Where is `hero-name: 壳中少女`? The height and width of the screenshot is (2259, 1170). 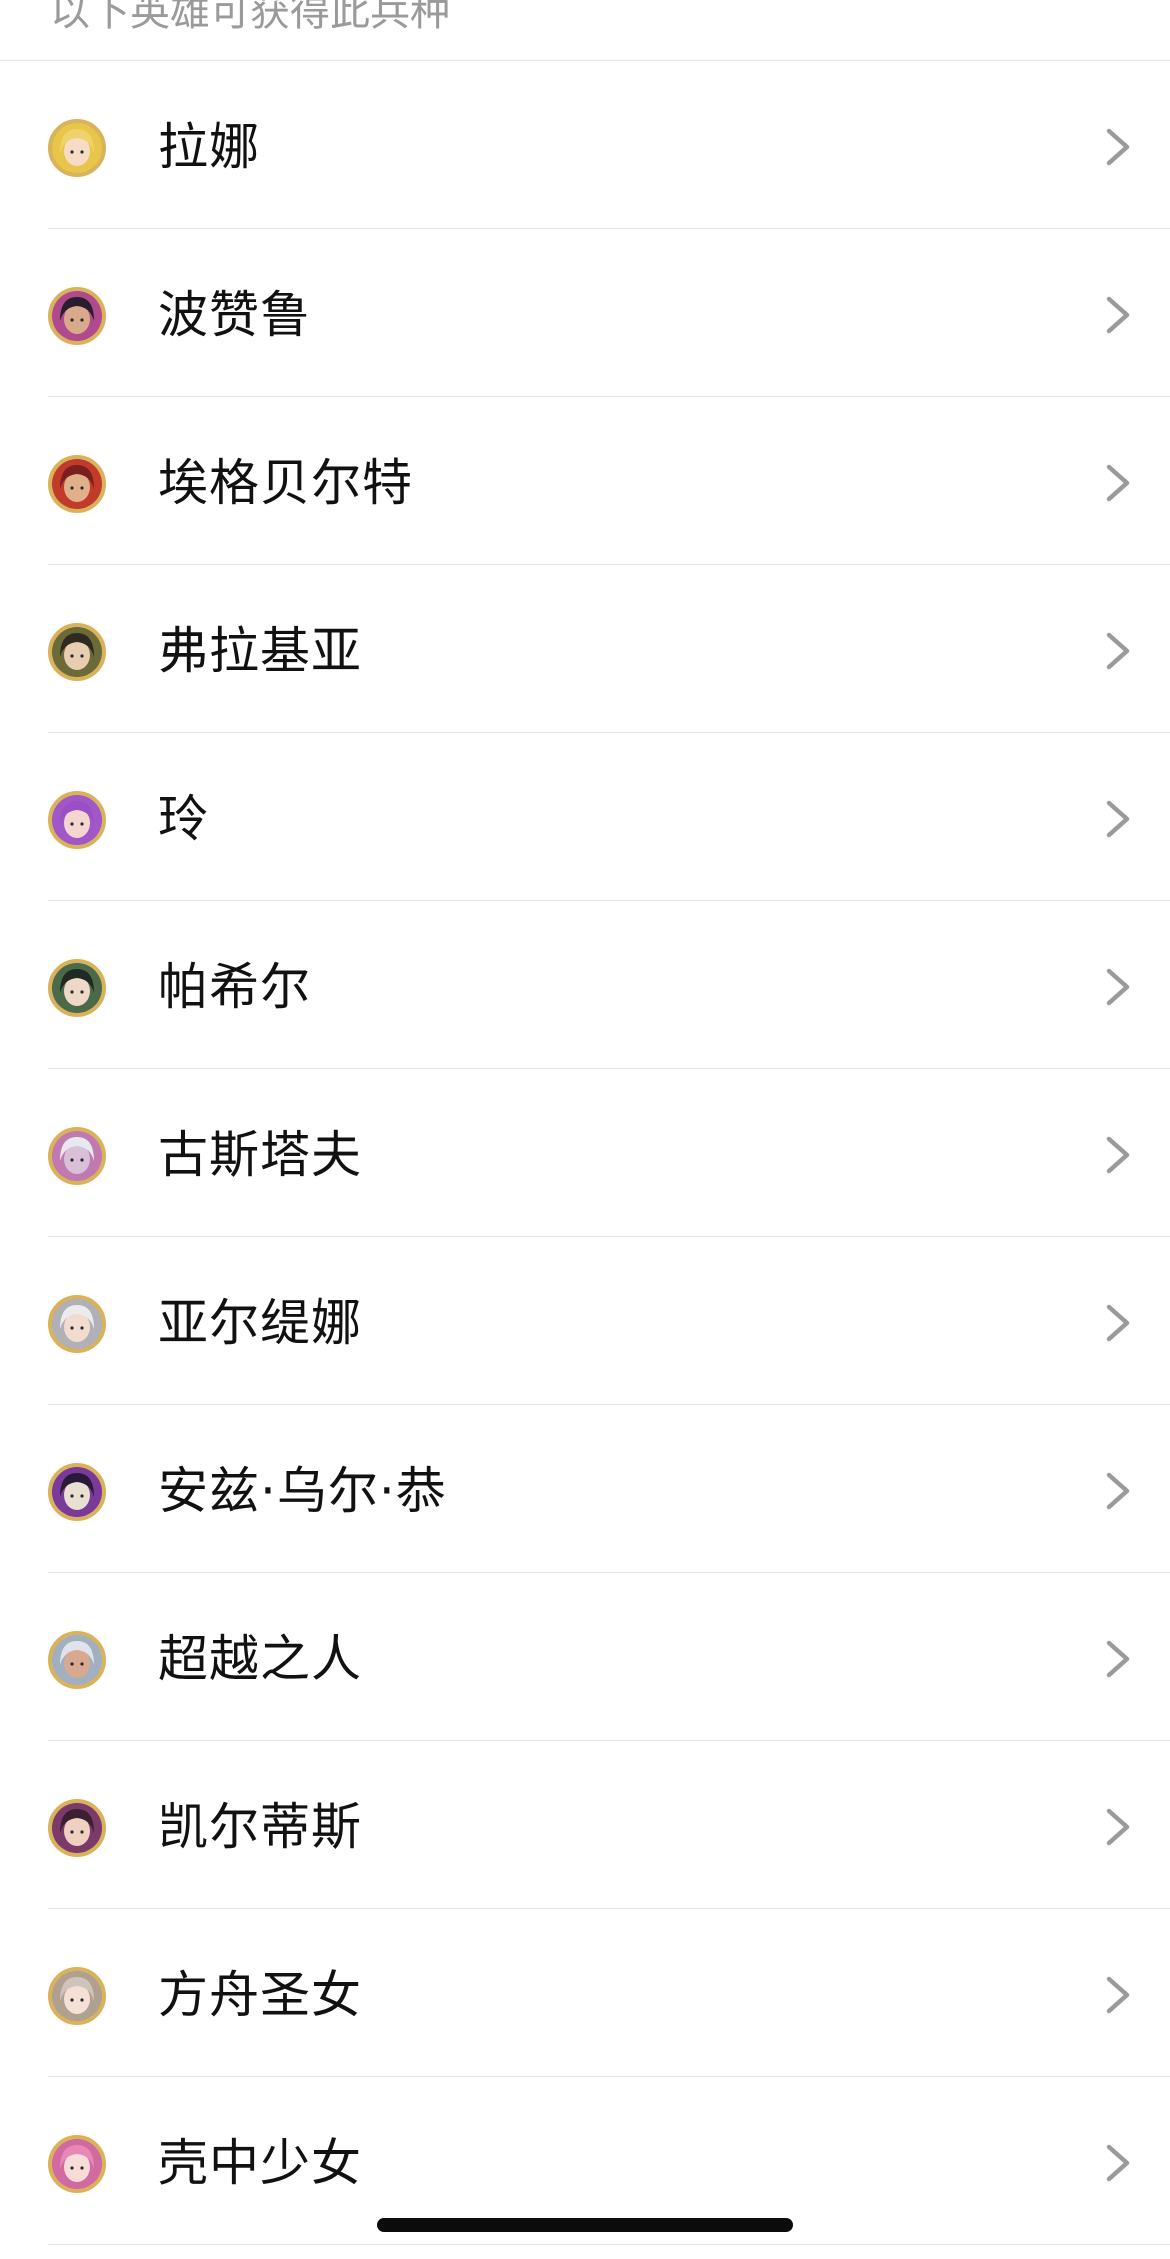
hero-name: 壳中少女 is located at coordinates (260, 2163).